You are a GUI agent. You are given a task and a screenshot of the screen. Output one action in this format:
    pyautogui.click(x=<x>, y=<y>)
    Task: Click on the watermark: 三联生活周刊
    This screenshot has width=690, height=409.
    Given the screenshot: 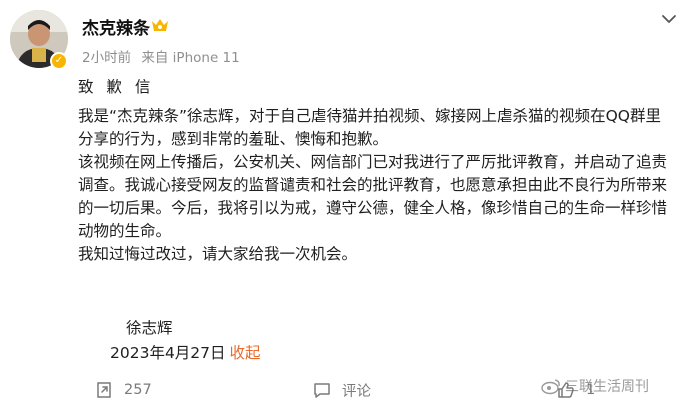 What is the action you would take?
    pyautogui.click(x=594, y=386)
    